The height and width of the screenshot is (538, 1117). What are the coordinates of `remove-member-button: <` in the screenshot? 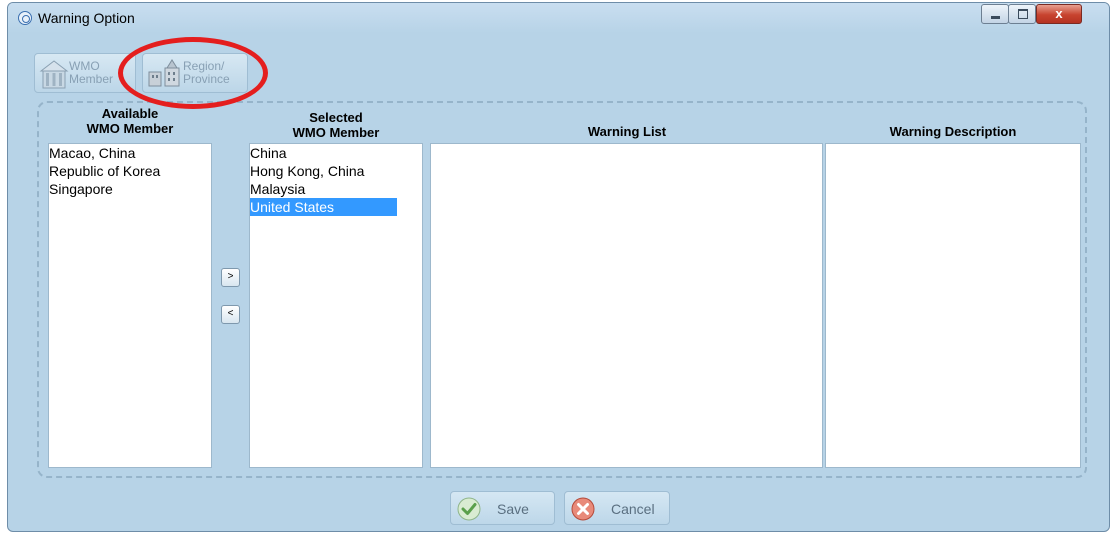 It's located at (230, 314).